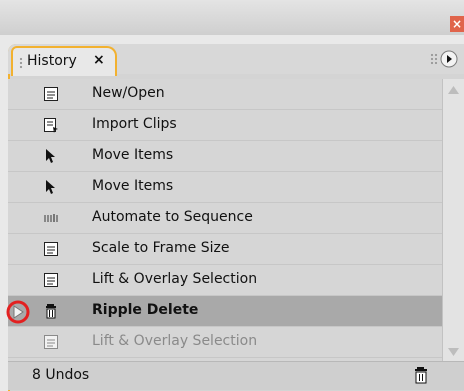 The width and height of the screenshot is (464, 391). I want to click on history-item-import-clips: Import Clips, so click(225, 125).